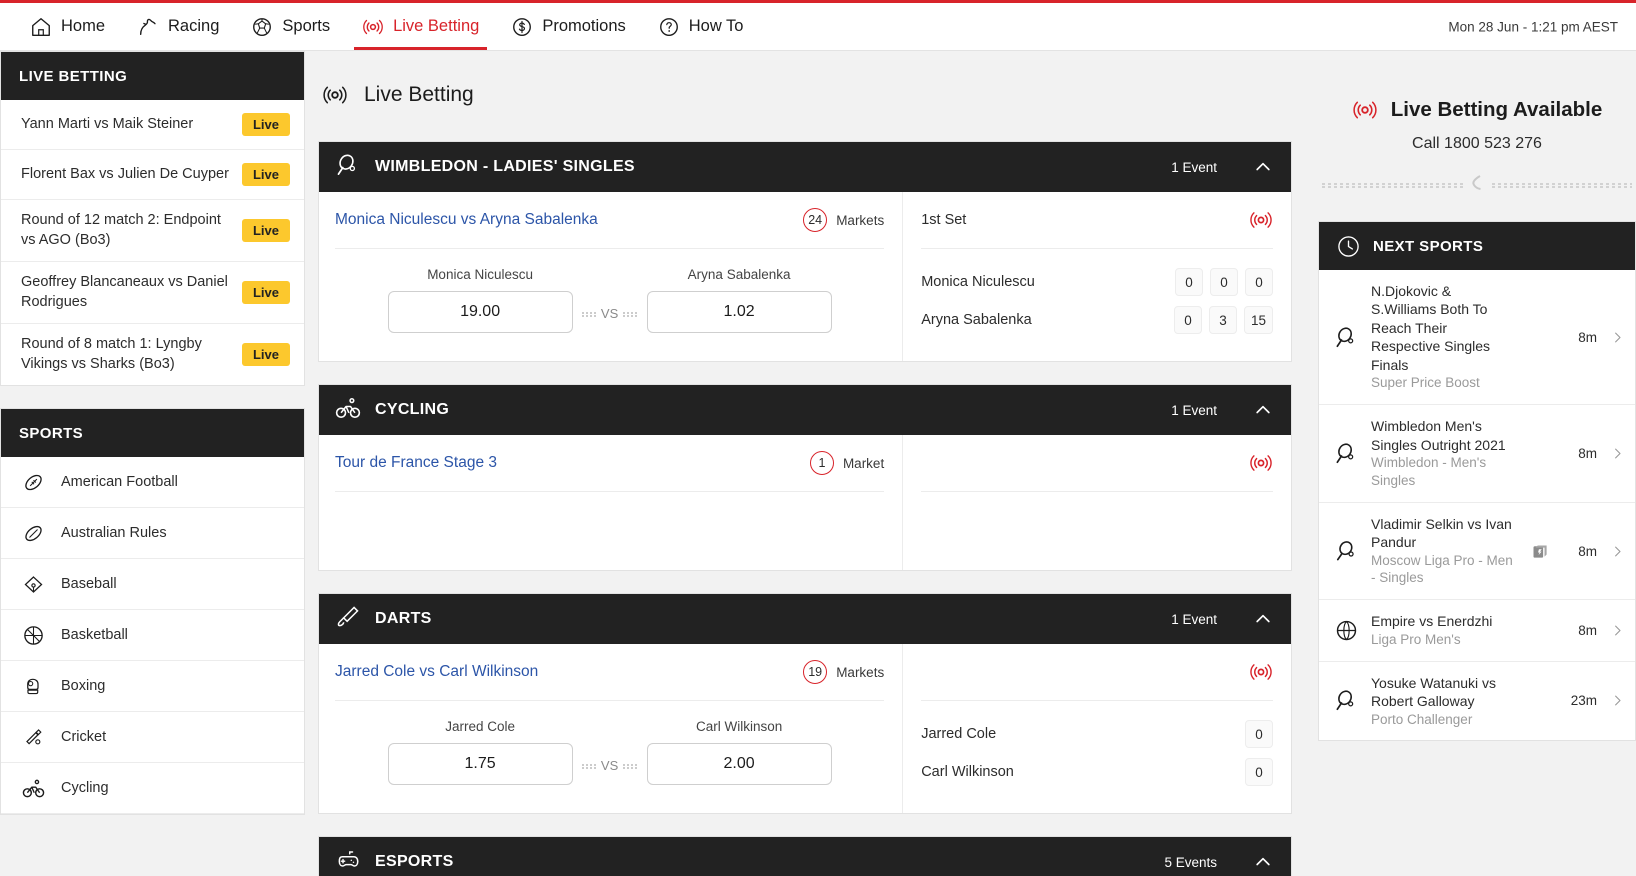 The height and width of the screenshot is (876, 1636). What do you see at coordinates (805, 410) in the screenshot?
I see `competition-header: CYCLING 1 Event` at bounding box center [805, 410].